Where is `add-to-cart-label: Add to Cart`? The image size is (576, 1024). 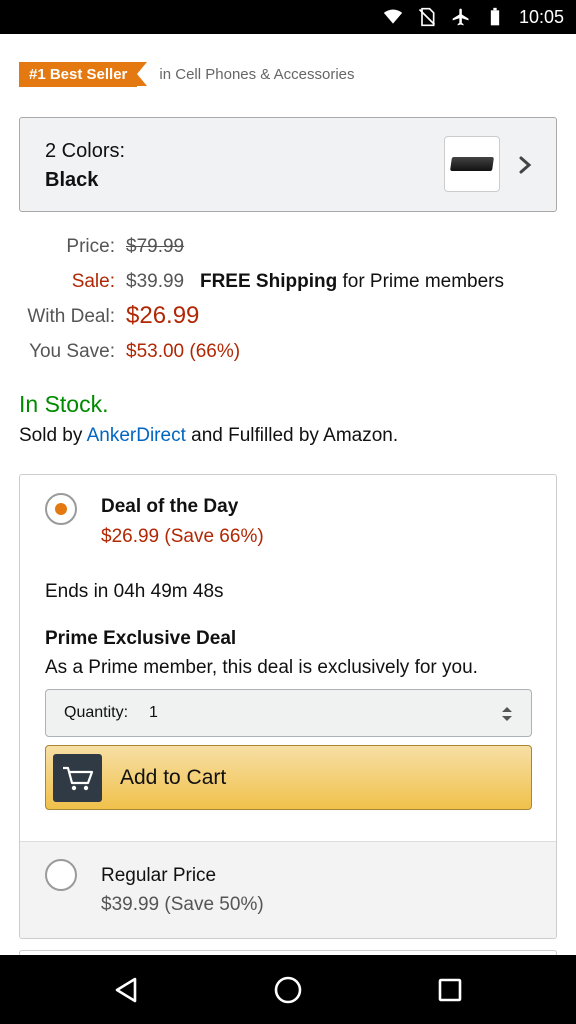 add-to-cart-label: Add to Cart is located at coordinates (173, 777).